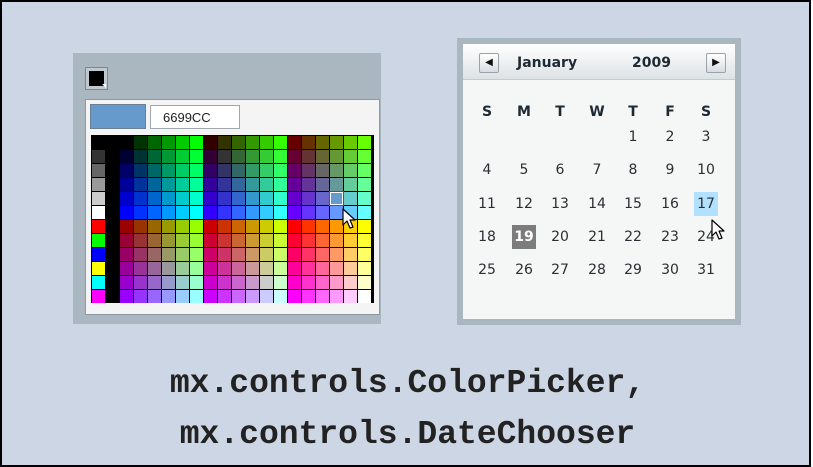  What do you see at coordinates (524, 237) in the screenshot?
I see `calendar-day: 19` at bounding box center [524, 237].